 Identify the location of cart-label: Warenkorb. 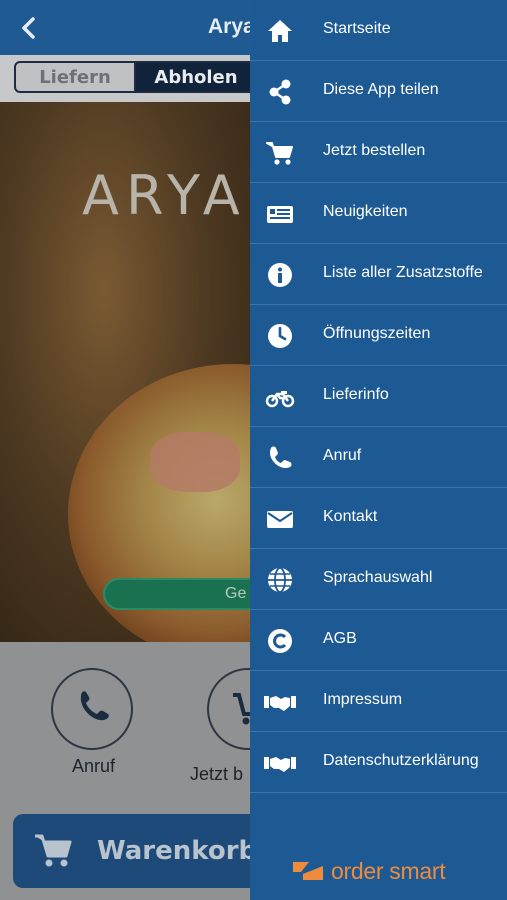
(177, 851).